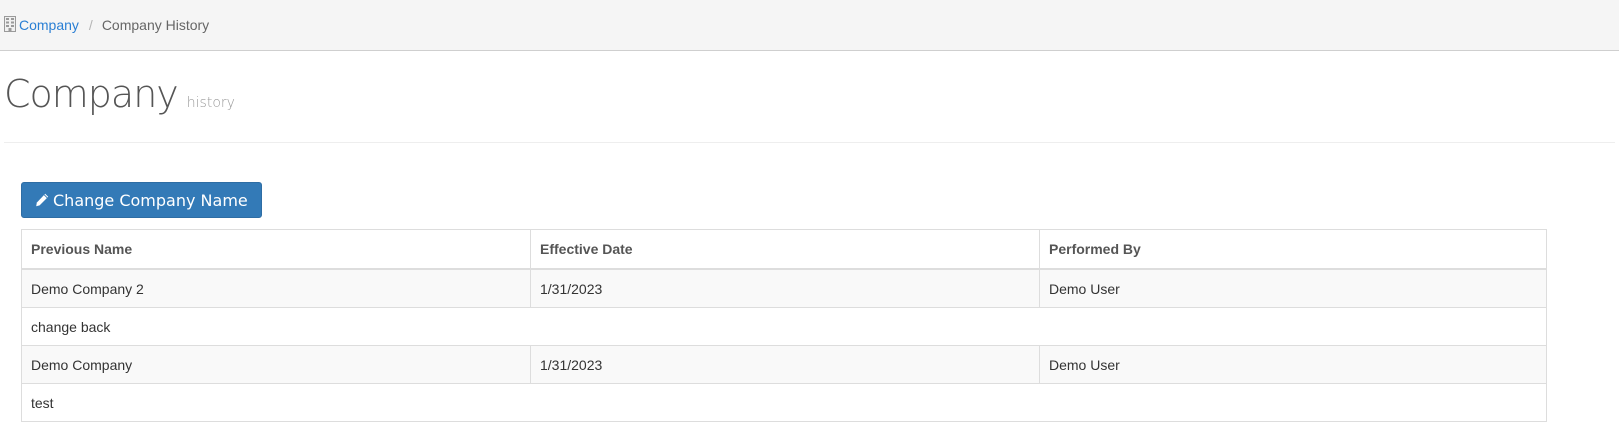 Image resolution: width=1619 pixels, height=435 pixels. I want to click on page-title: Company history, so click(119, 98).